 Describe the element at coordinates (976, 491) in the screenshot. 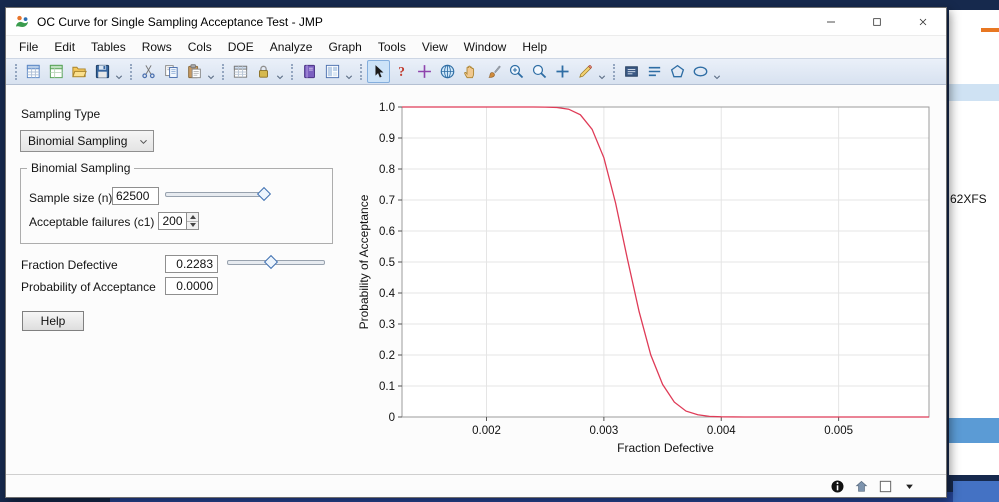

I see `background-bottom-right-block` at that location.